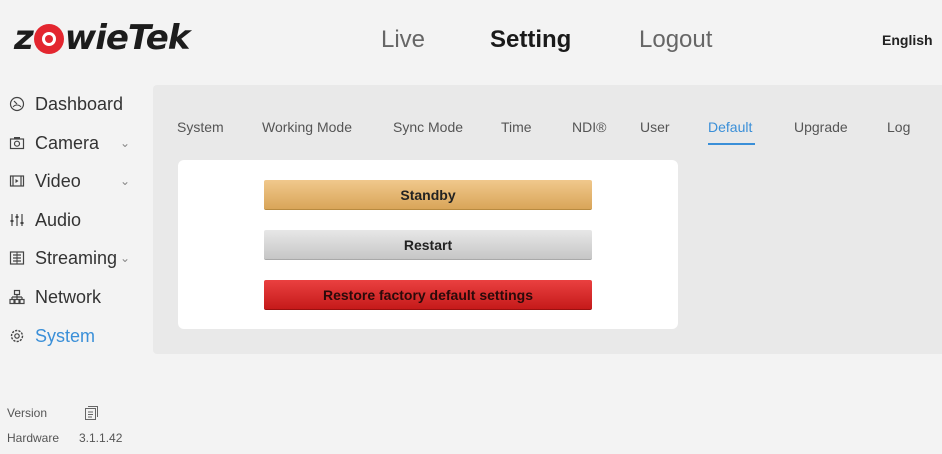 The height and width of the screenshot is (454, 942). Describe the element at coordinates (731, 144) in the screenshot. I see `active-tab-indicator` at that location.